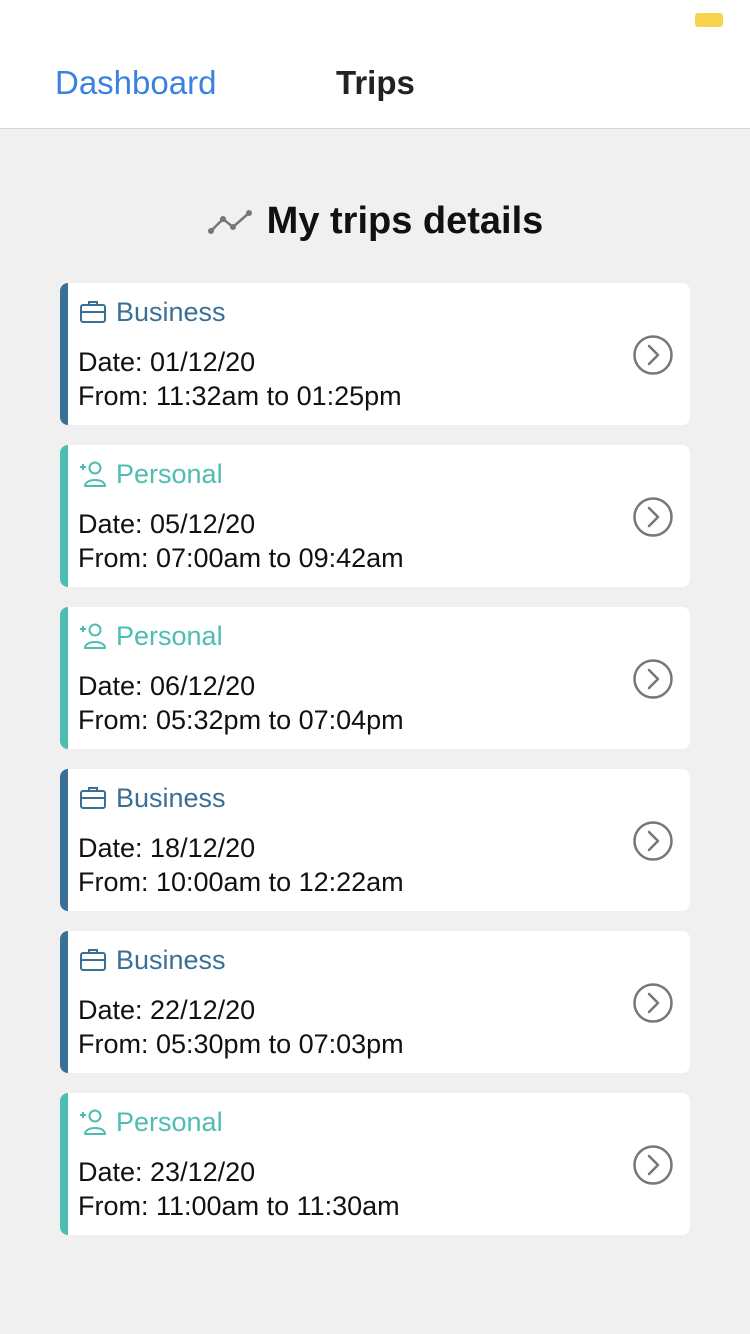 The image size is (750, 1334). I want to click on trips-tab: Trips, so click(375, 83).